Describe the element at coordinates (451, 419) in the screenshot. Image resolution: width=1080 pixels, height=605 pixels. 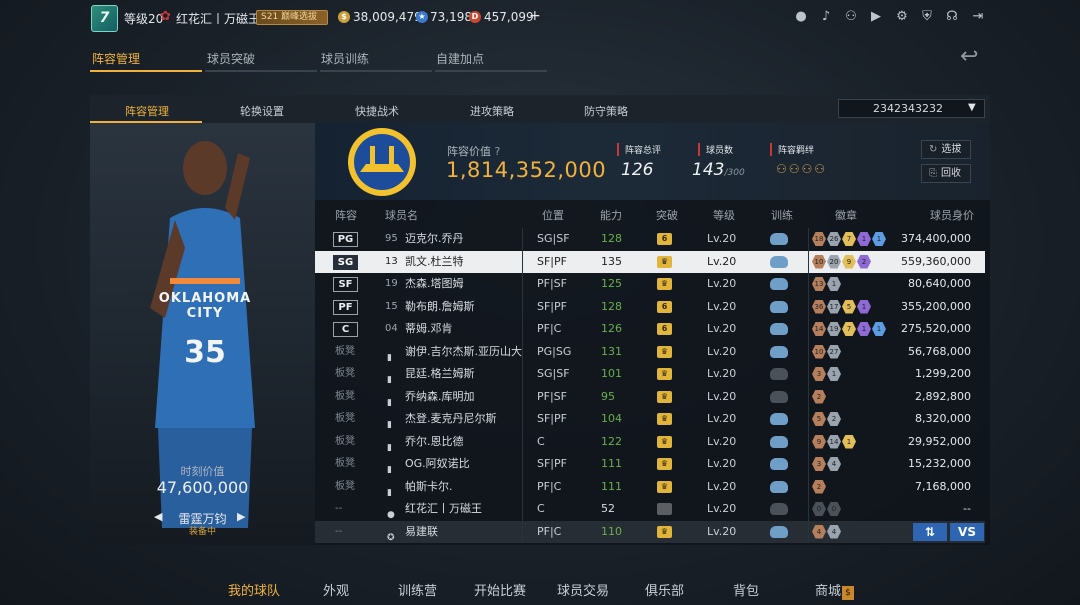
I see `player-name: 杰登.麦克丹尼尔斯` at that location.